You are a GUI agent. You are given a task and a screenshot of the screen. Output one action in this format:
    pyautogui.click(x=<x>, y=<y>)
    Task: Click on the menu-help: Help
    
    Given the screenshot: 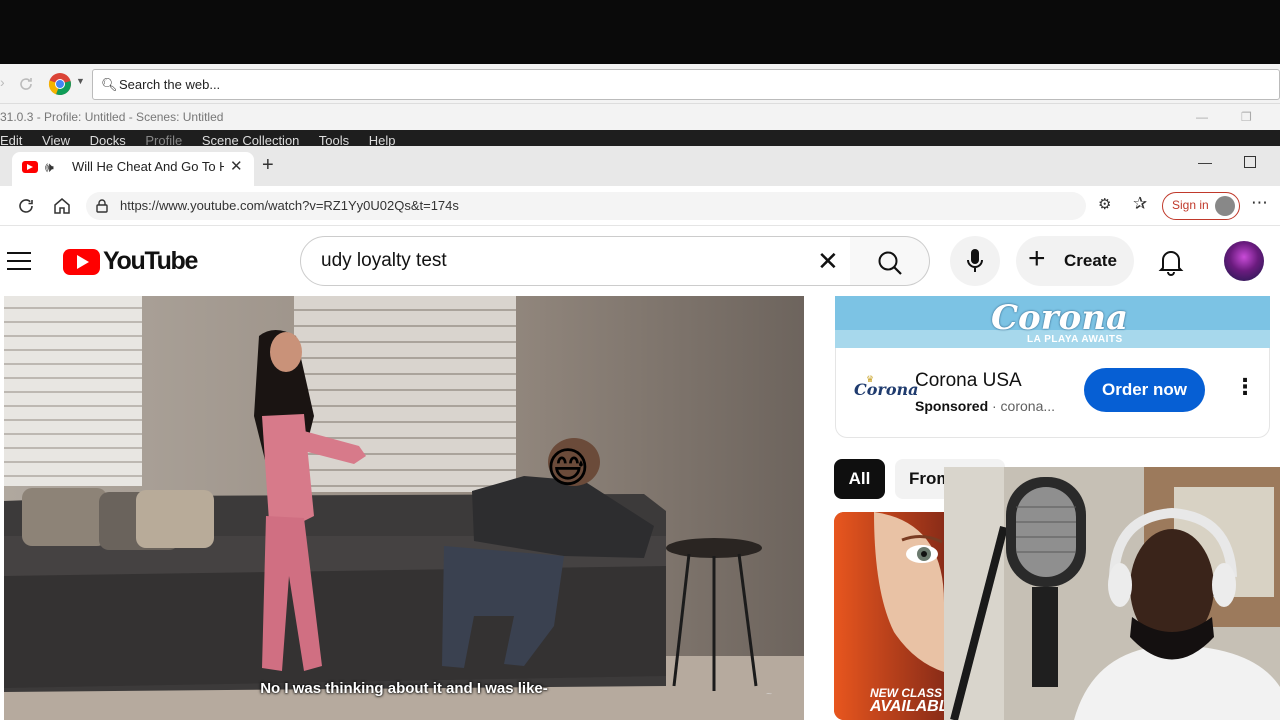 What is the action you would take?
    pyautogui.click(x=382, y=139)
    